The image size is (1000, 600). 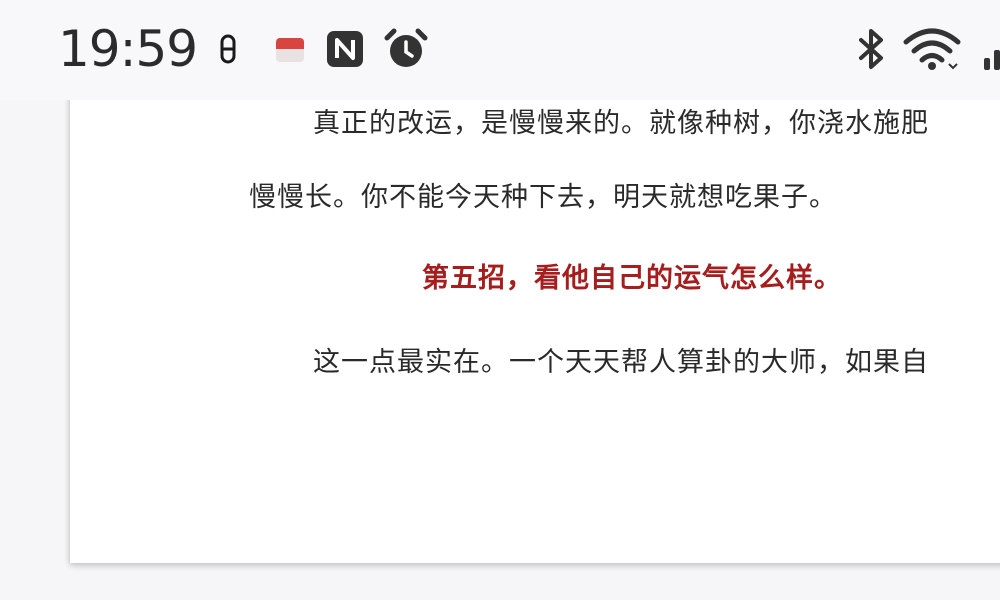 I want to click on alarm-icon, so click(x=406, y=47).